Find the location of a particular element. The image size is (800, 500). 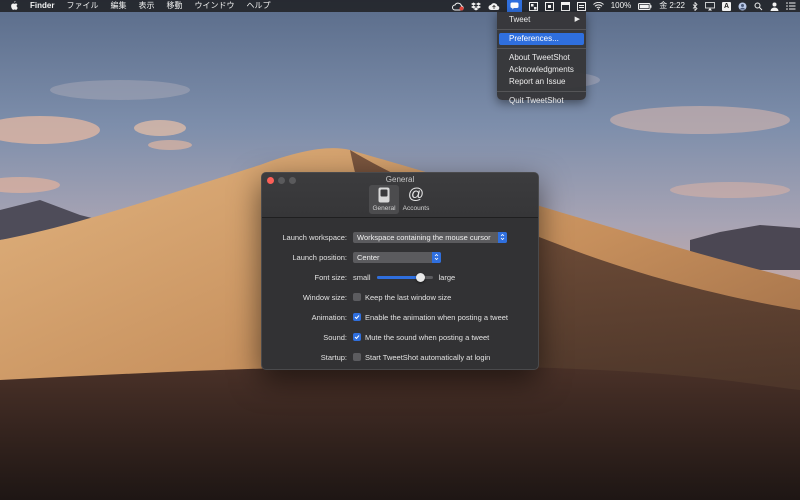

menu-file: ファイル is located at coordinates (82, 6).